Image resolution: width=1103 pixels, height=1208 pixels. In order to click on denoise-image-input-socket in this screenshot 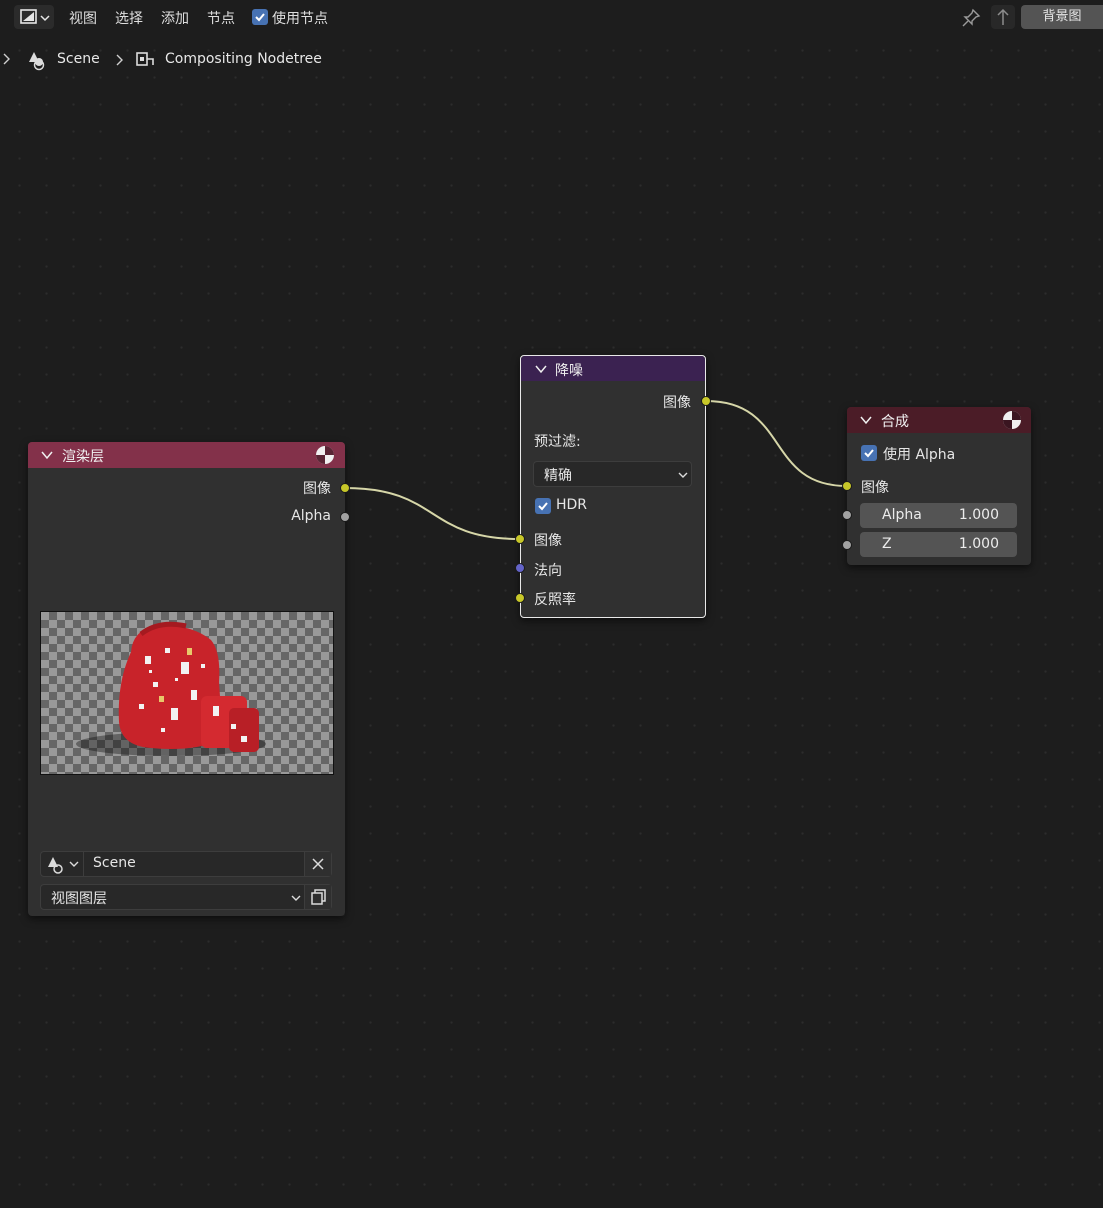, I will do `click(520, 539)`.